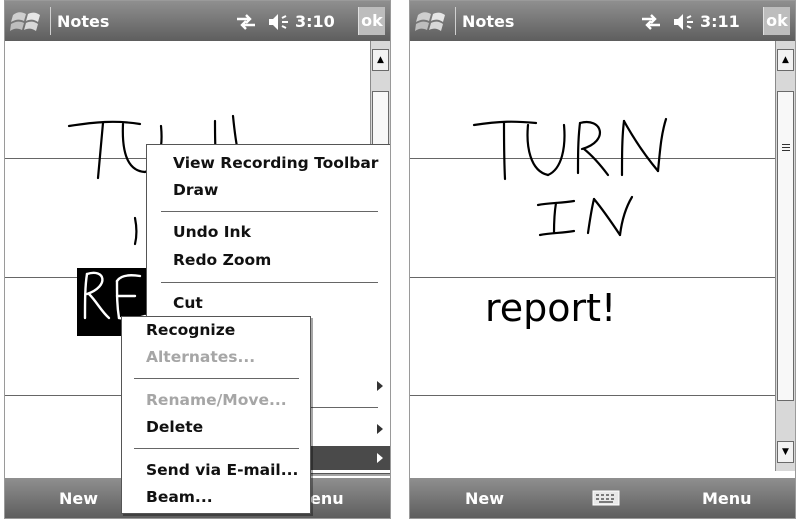  Describe the element at coordinates (212, 232) in the screenshot. I see `menu-item-undo-ink: Undo Ink` at that location.